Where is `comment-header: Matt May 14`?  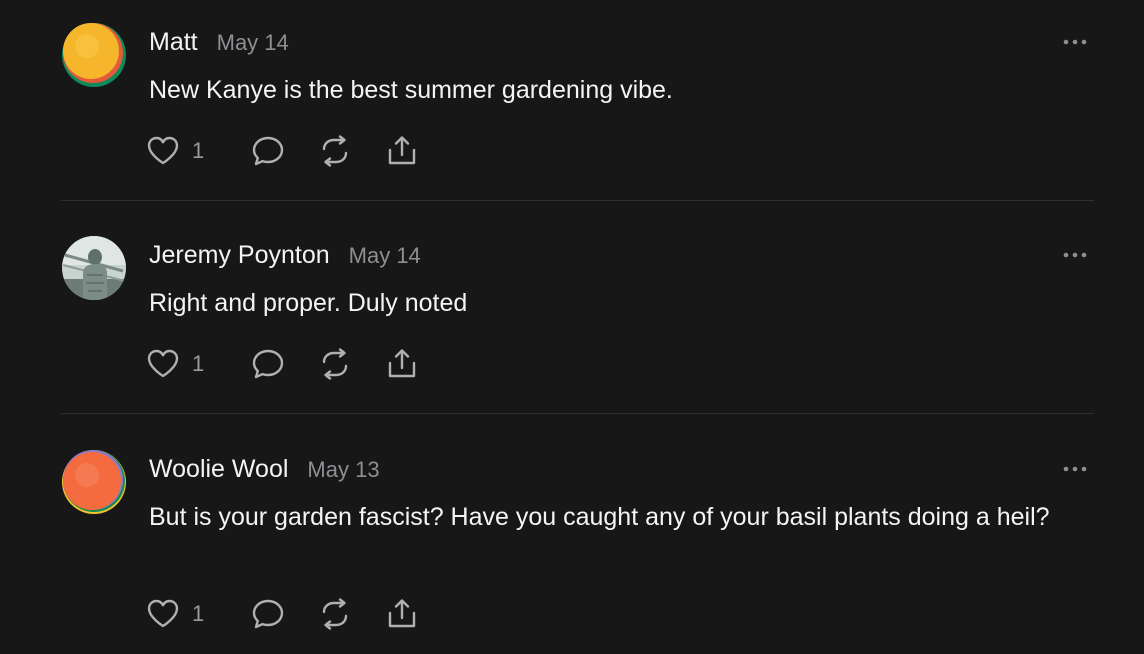
comment-header: Matt May 14 is located at coordinates (219, 44).